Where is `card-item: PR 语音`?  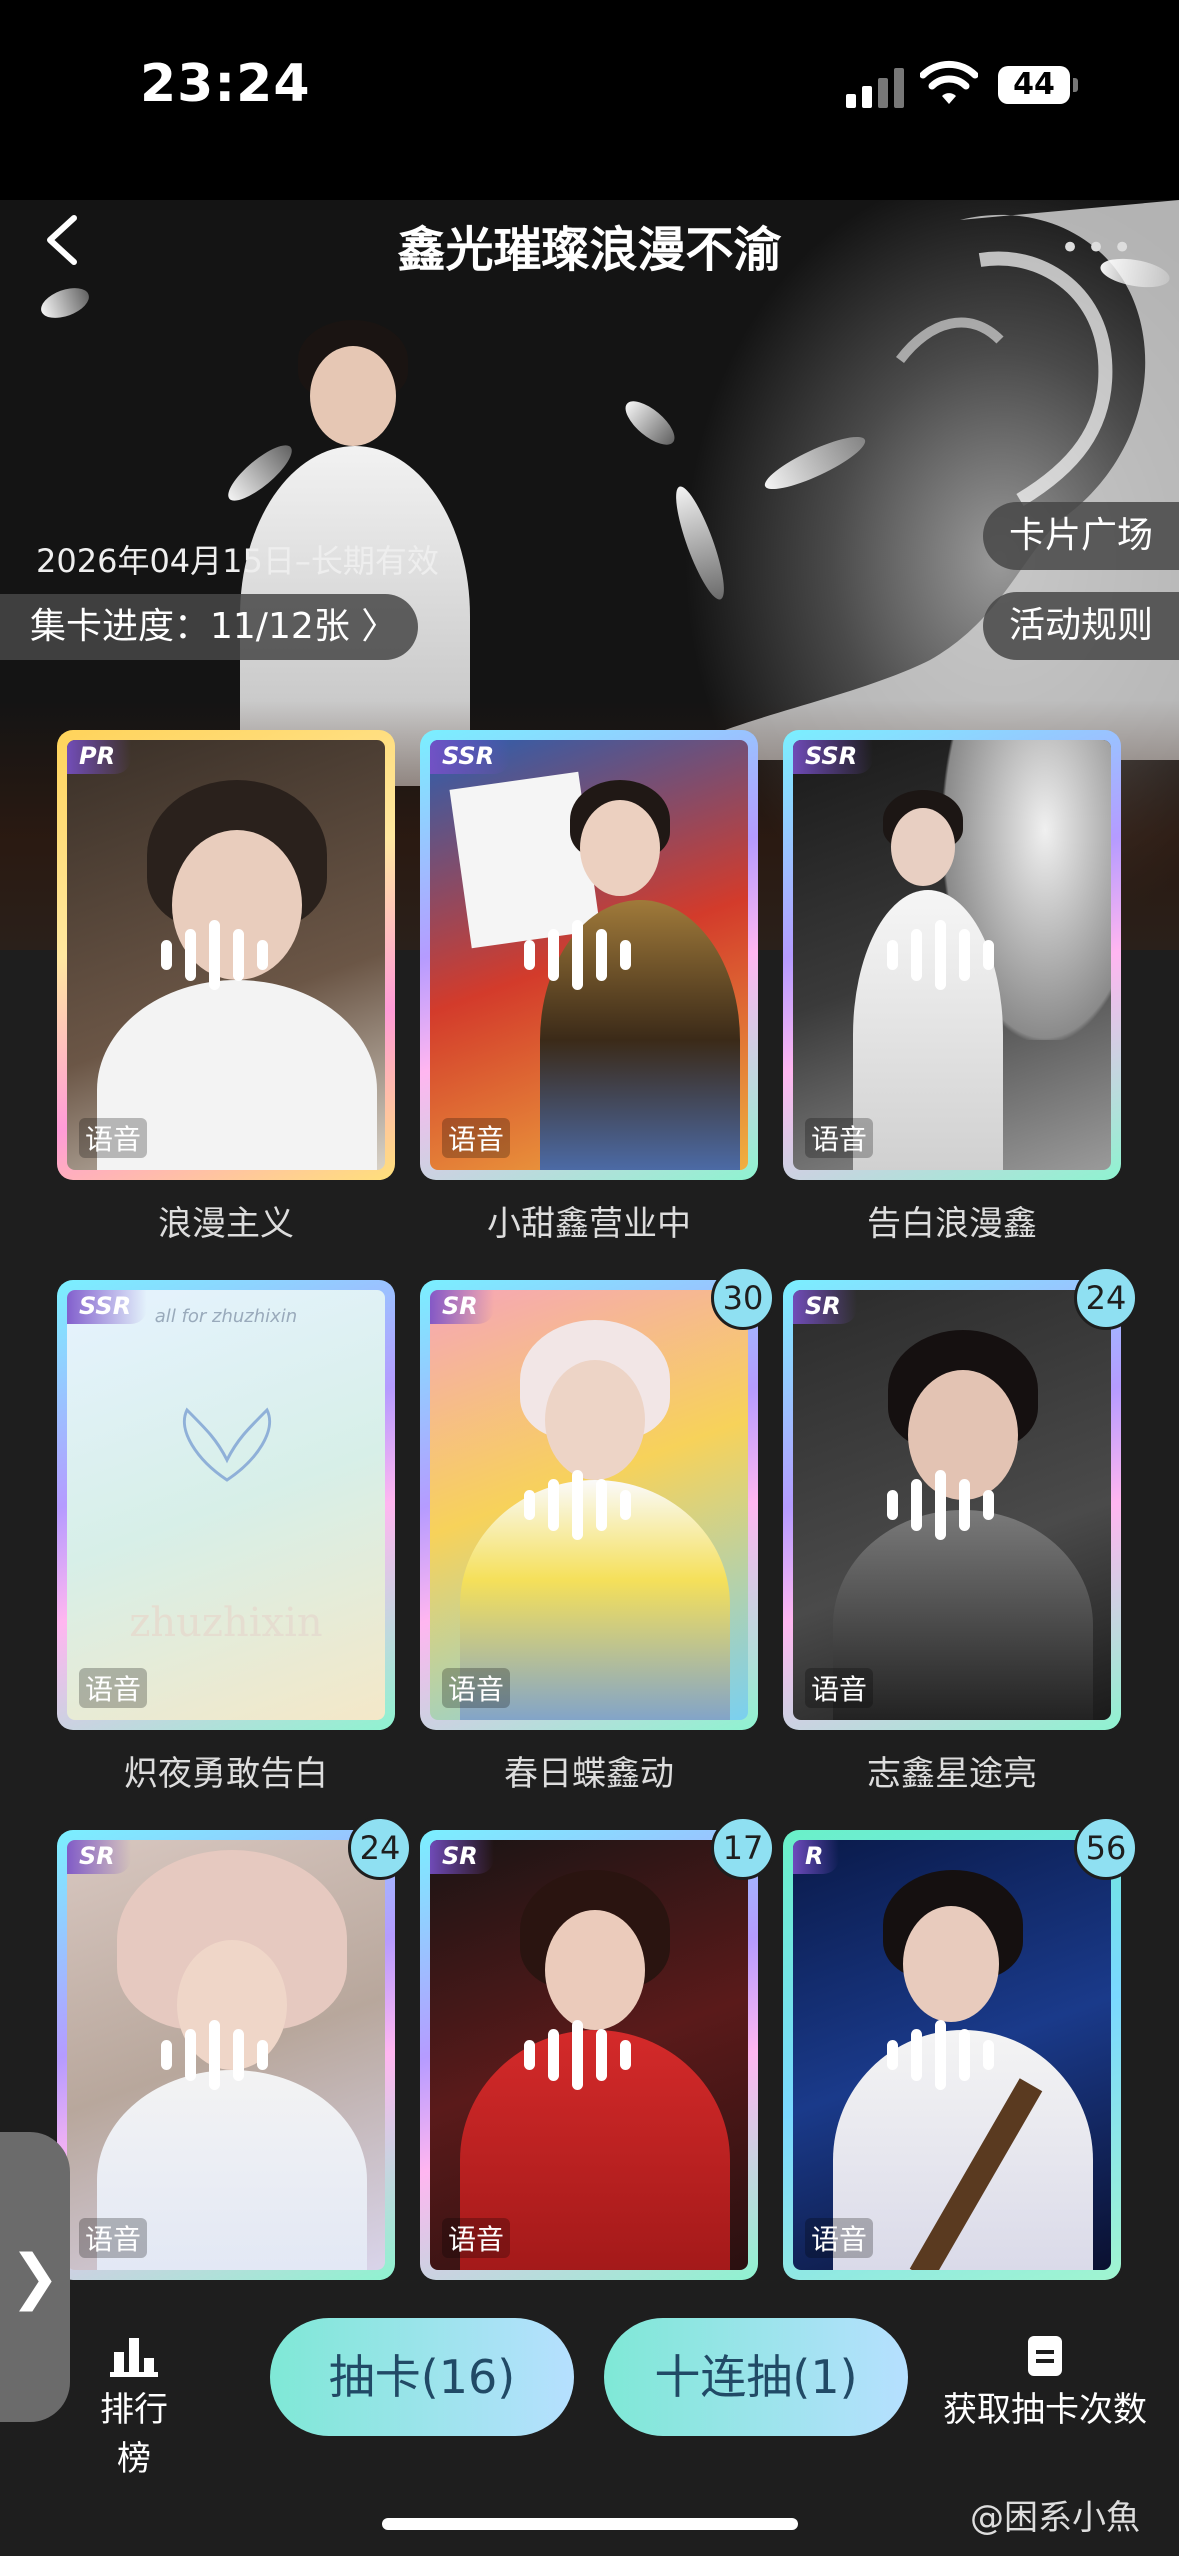
card-item: PR 语音 is located at coordinates (226, 955).